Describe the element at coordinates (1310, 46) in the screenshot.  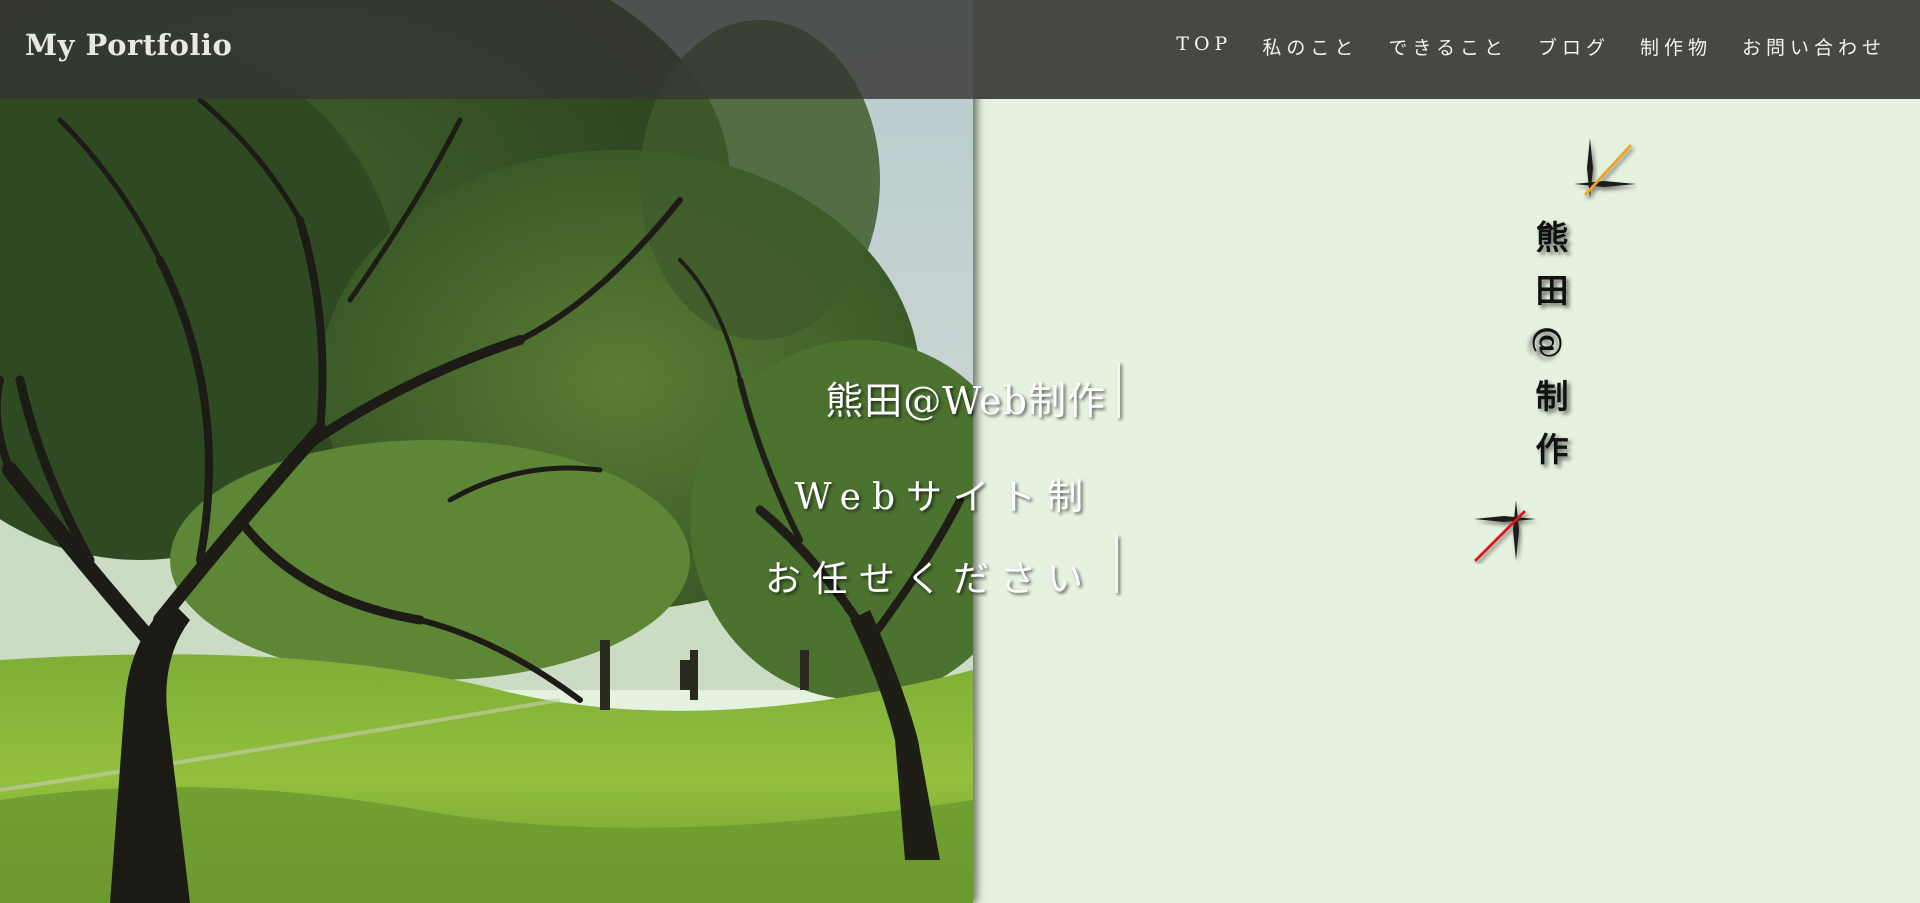
I see `nav-item-about: 私のこと` at that location.